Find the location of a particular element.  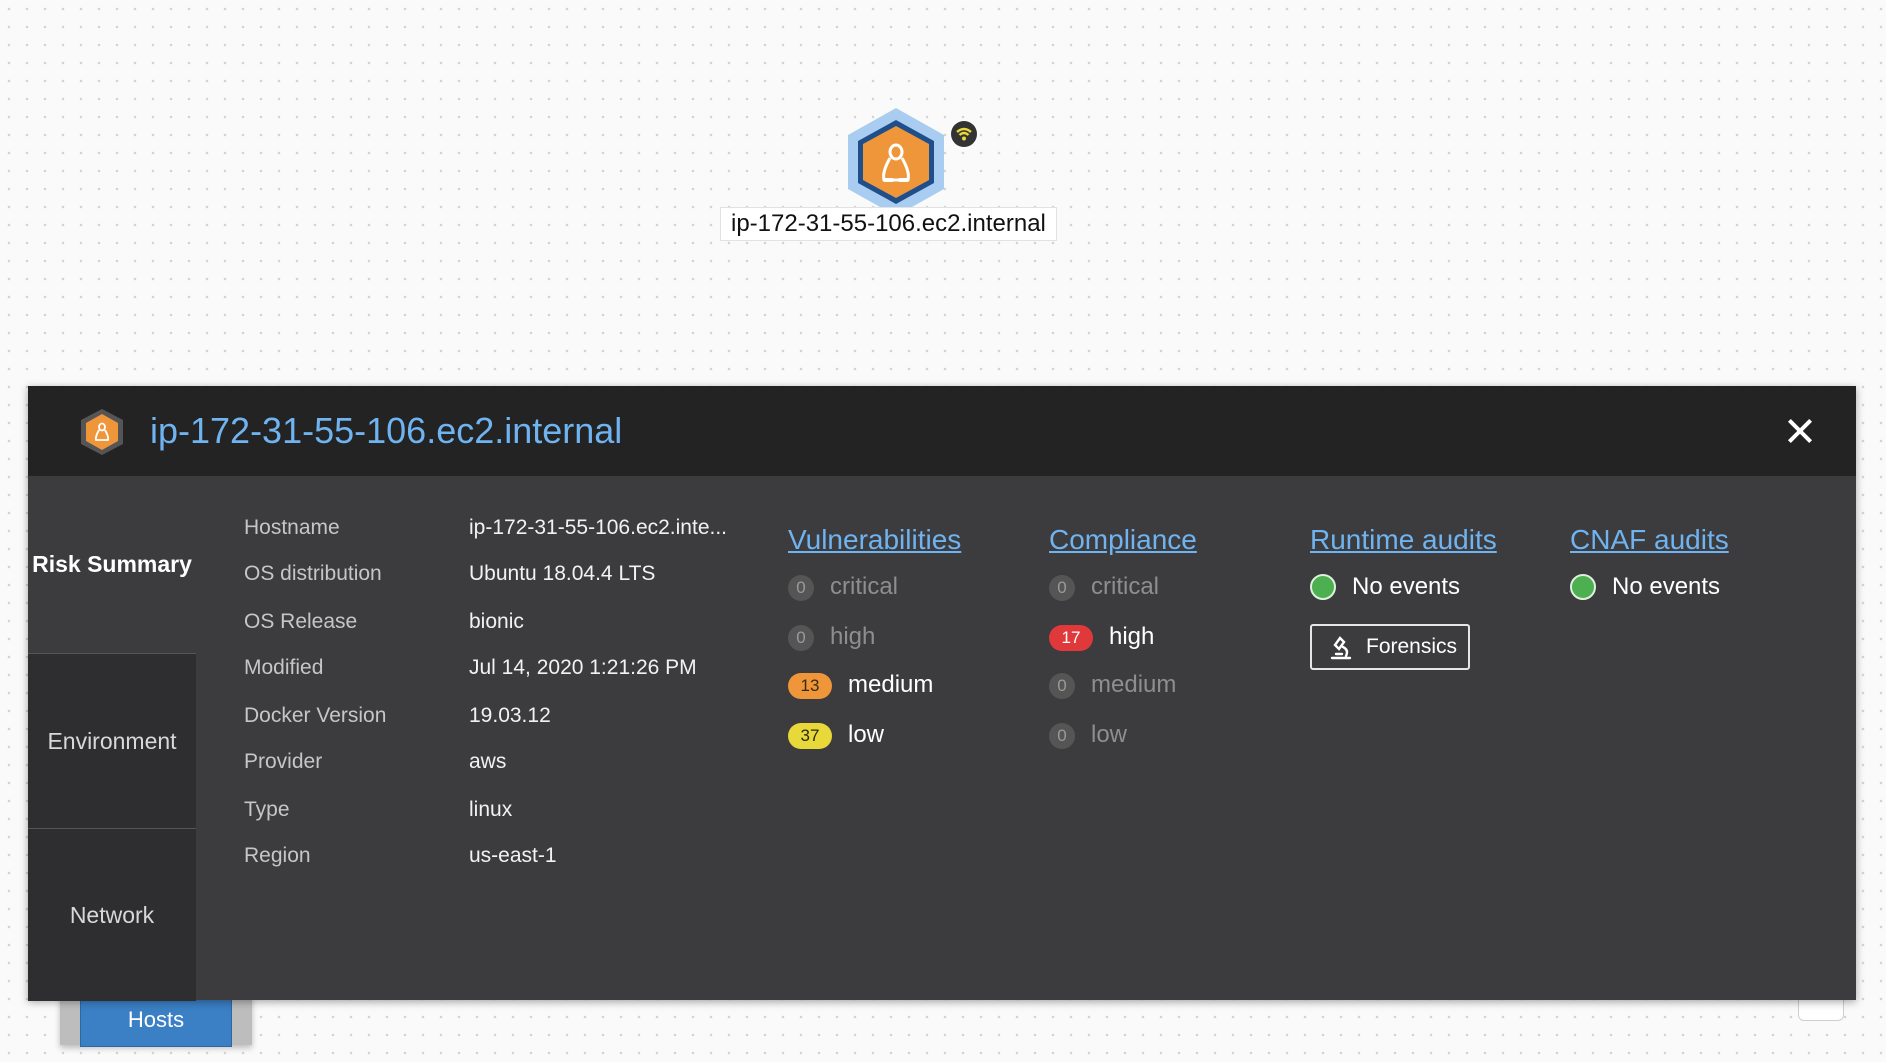

info-row-type: Type linux is located at coordinates (504, 813).